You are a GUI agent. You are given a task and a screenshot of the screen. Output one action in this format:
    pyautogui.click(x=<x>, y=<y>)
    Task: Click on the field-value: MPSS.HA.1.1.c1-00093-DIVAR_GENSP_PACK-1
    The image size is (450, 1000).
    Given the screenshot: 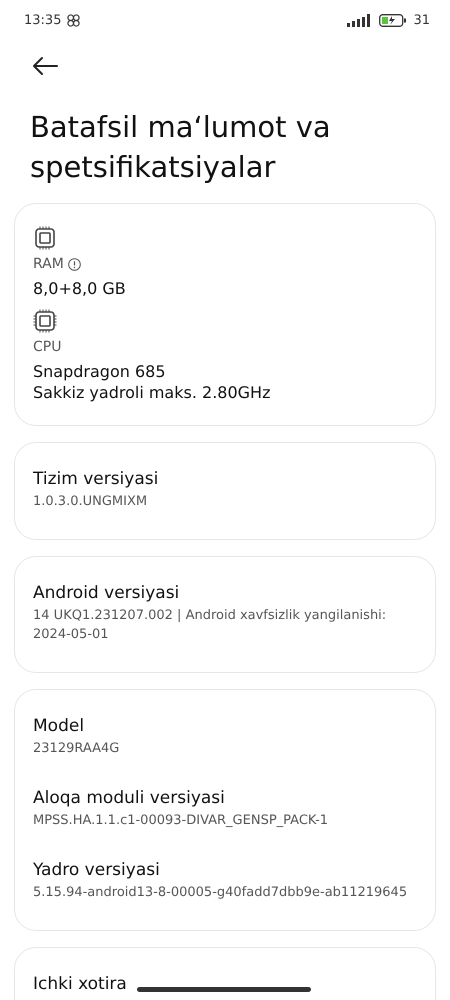 What is the action you would take?
    pyautogui.click(x=180, y=821)
    